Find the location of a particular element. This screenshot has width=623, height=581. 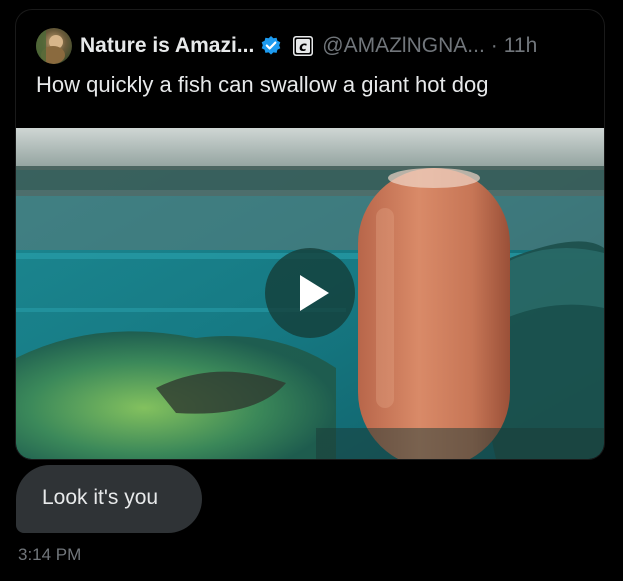

tweet-header: Nature is Amazi... c @AMAZlNGNA... · 11h is located at coordinates (286, 46).